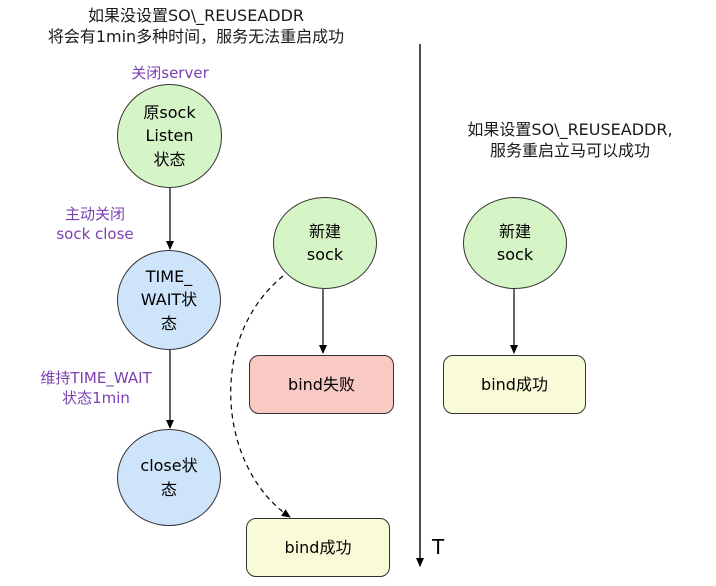 The image size is (716, 586). Describe the element at coordinates (515, 254) in the screenshot. I see `node-new-sock-right-line-2: sock` at that location.